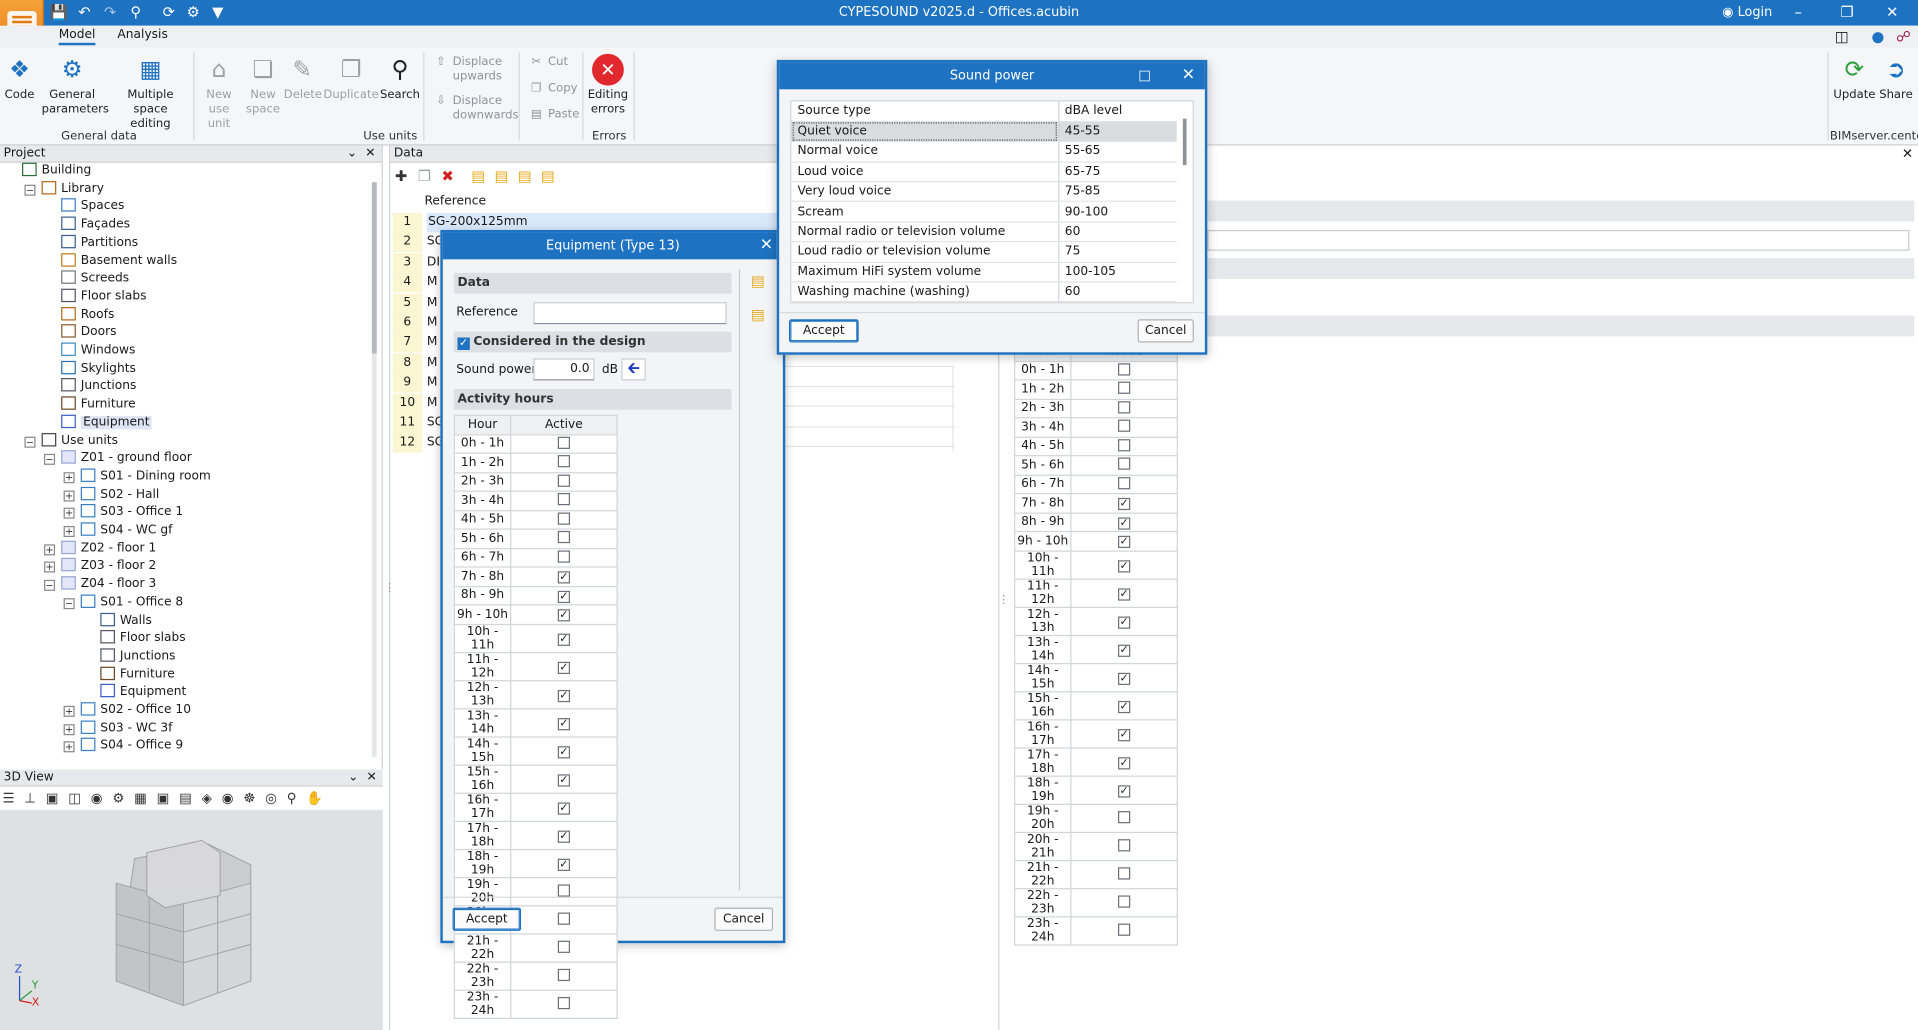 The width and height of the screenshot is (1918, 1030). Describe the element at coordinates (77, 37) in the screenshot. I see `tab-model: Model` at that location.